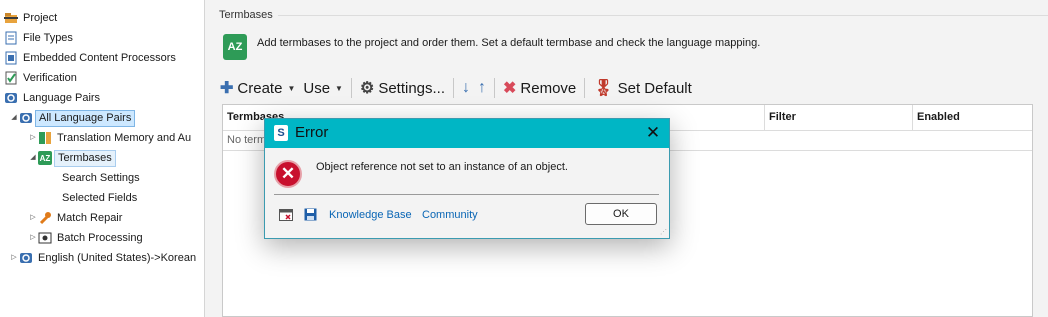  I want to click on tree-item-label: Embedded Content Processors, so click(99, 58).